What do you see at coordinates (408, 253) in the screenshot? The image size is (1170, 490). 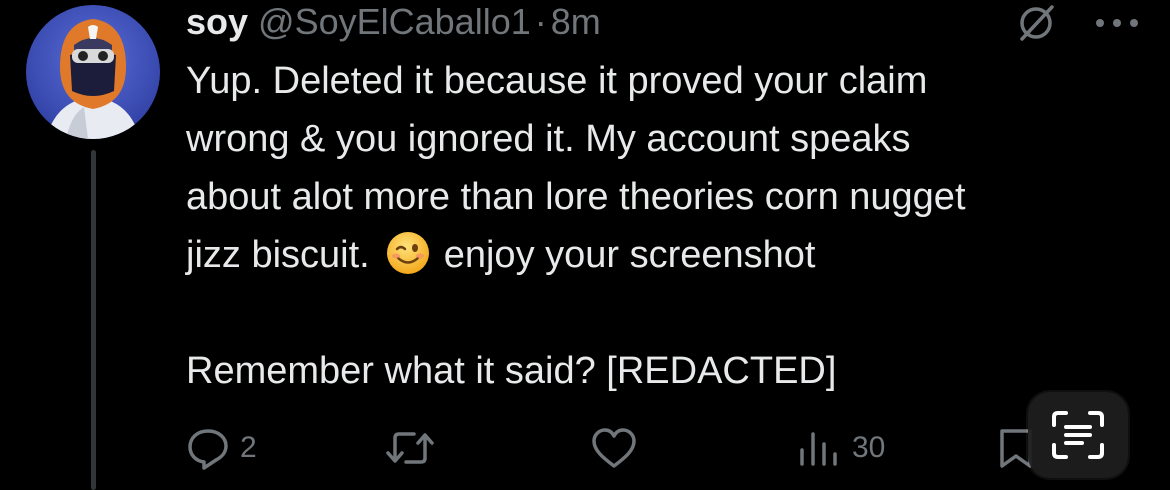 I see `winking-face-emoji-icon` at bounding box center [408, 253].